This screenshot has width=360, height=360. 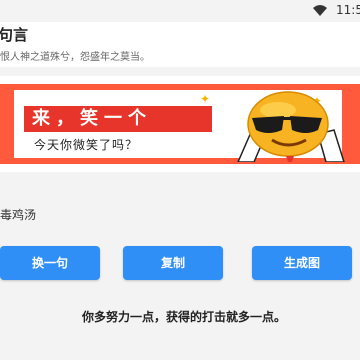 What do you see at coordinates (14, 35) in the screenshot?
I see `page-title: 句言` at bounding box center [14, 35].